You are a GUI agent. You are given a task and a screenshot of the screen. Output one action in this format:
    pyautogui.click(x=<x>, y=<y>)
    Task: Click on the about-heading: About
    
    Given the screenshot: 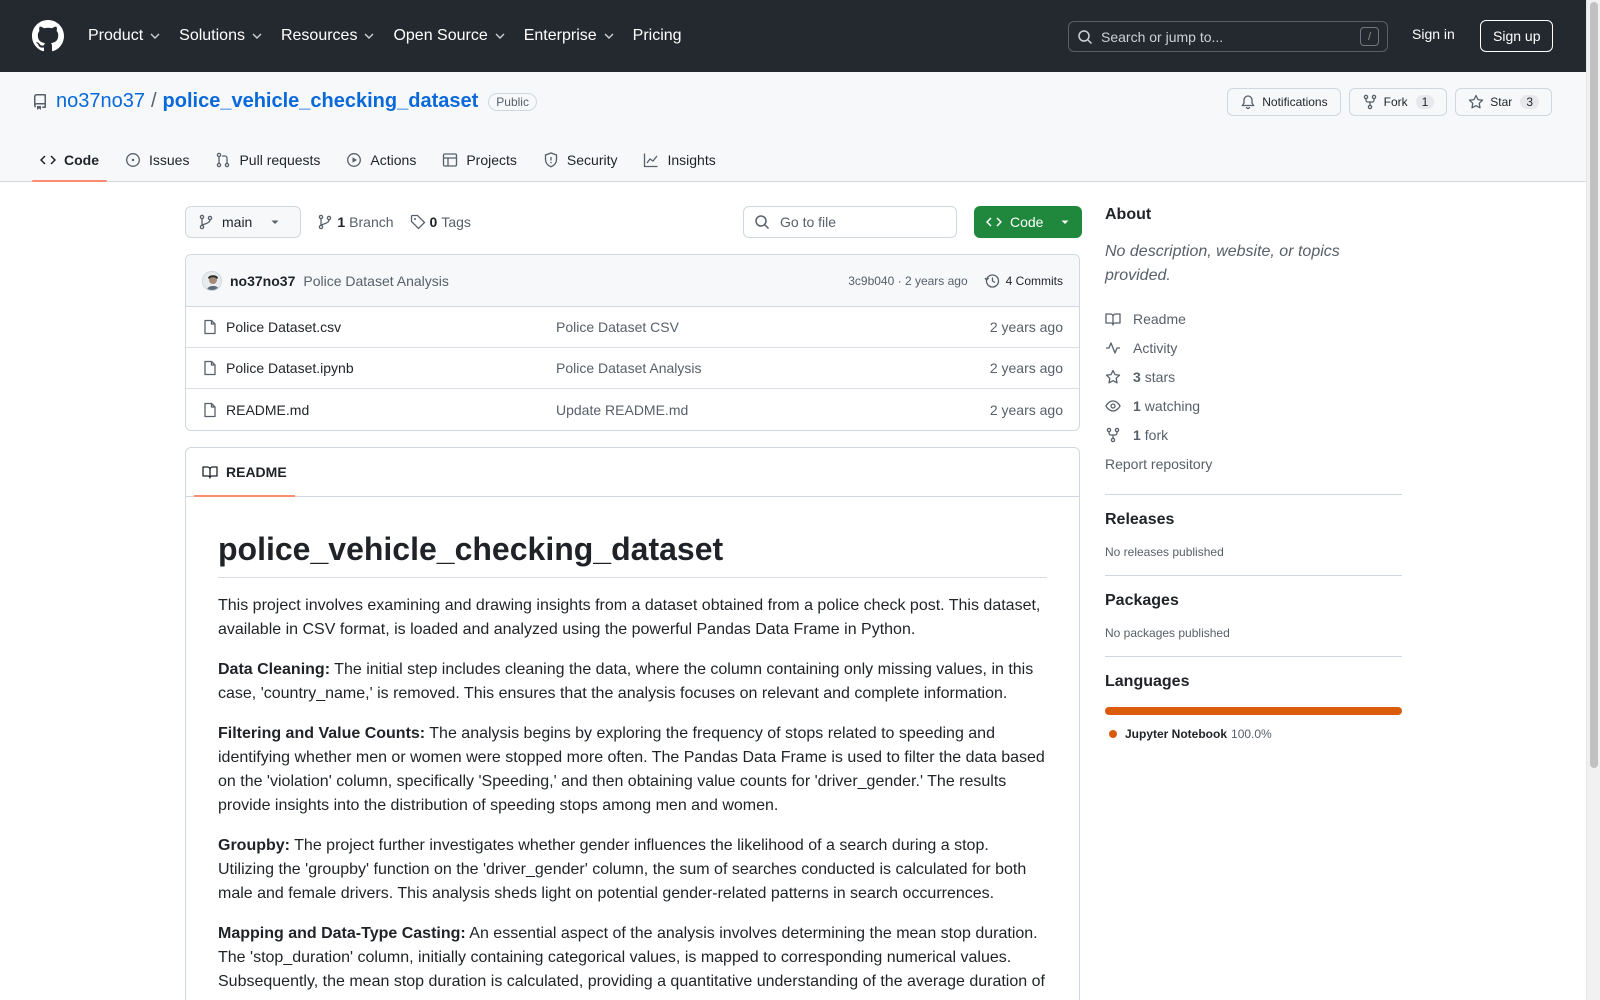 What is the action you would take?
    pyautogui.click(x=1128, y=214)
    